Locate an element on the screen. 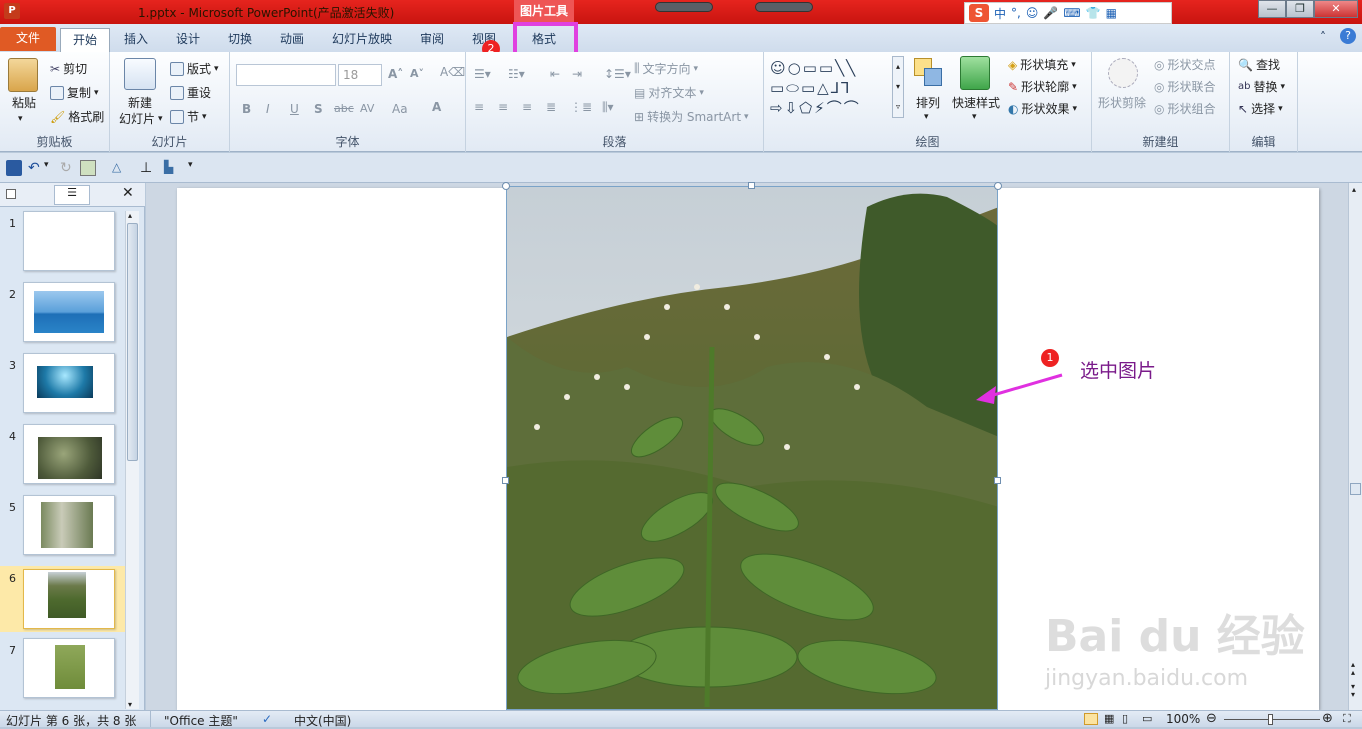  replace-button: ab 替换 ▾ is located at coordinates (1261, 86).